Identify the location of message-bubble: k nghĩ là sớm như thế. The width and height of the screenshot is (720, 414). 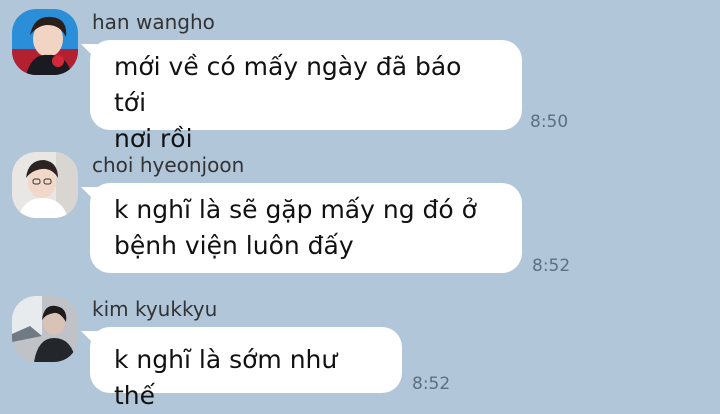
(241, 368).